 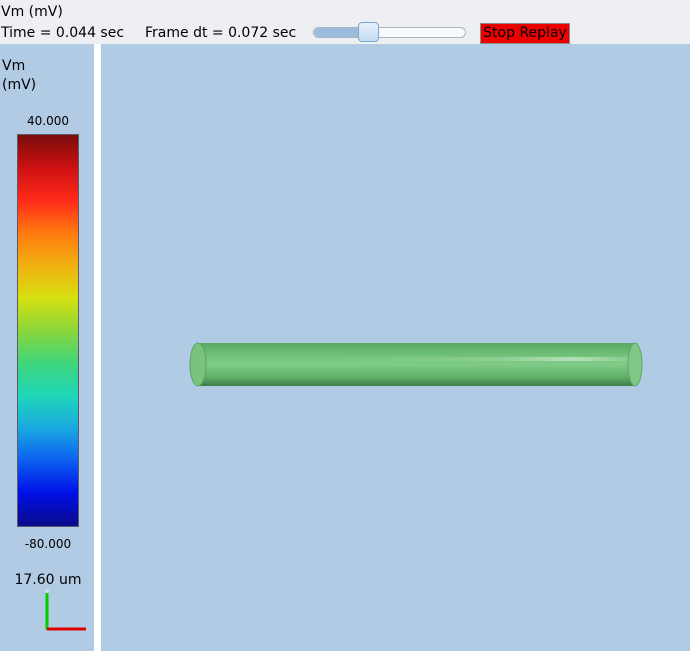 I want to click on cylinder-highlight, so click(x=486, y=359).